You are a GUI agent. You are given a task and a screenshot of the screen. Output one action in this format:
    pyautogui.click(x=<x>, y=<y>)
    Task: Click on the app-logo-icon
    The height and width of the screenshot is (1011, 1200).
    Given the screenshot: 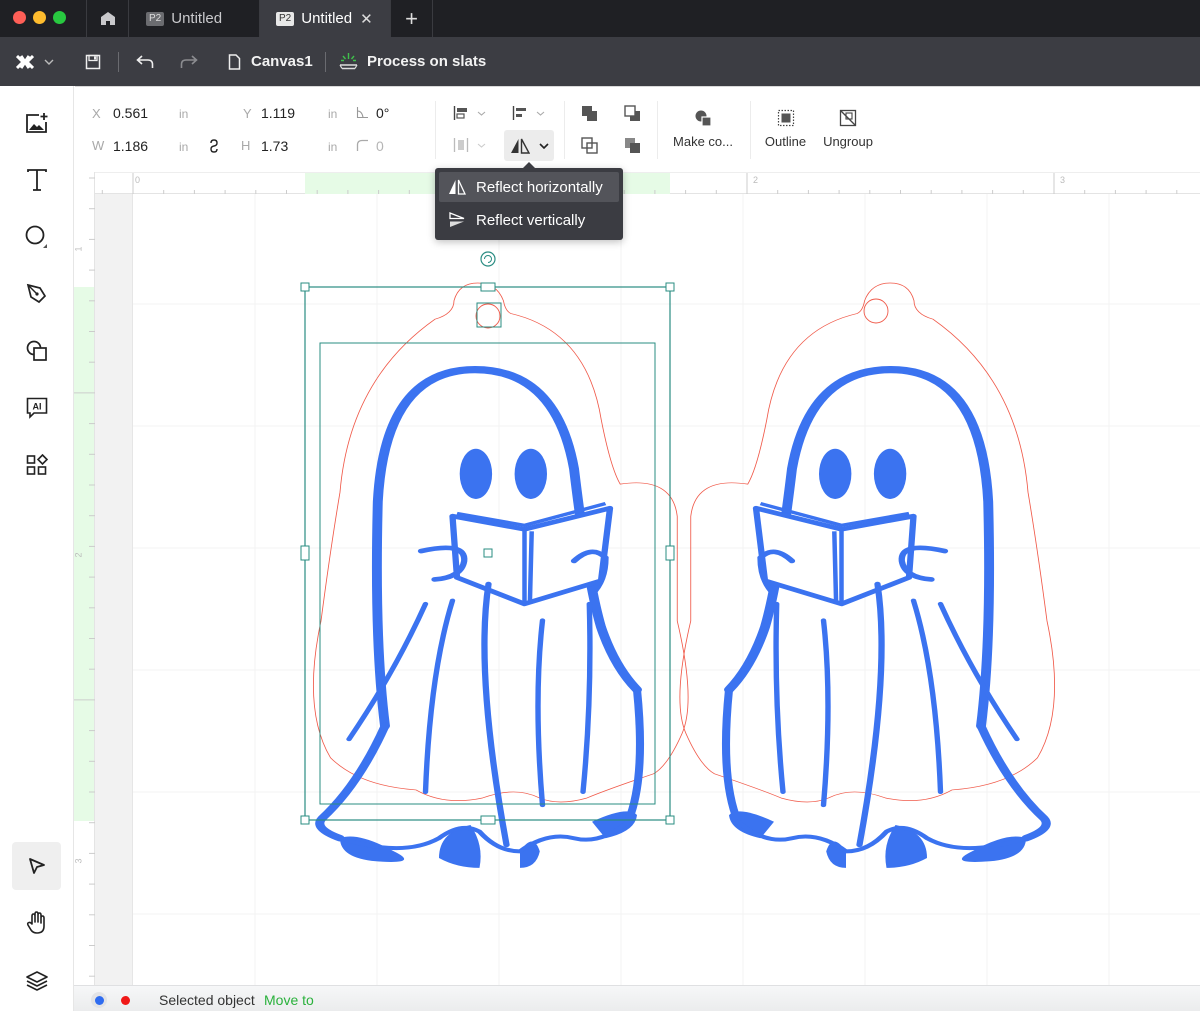 What is the action you would take?
    pyautogui.click(x=25, y=61)
    